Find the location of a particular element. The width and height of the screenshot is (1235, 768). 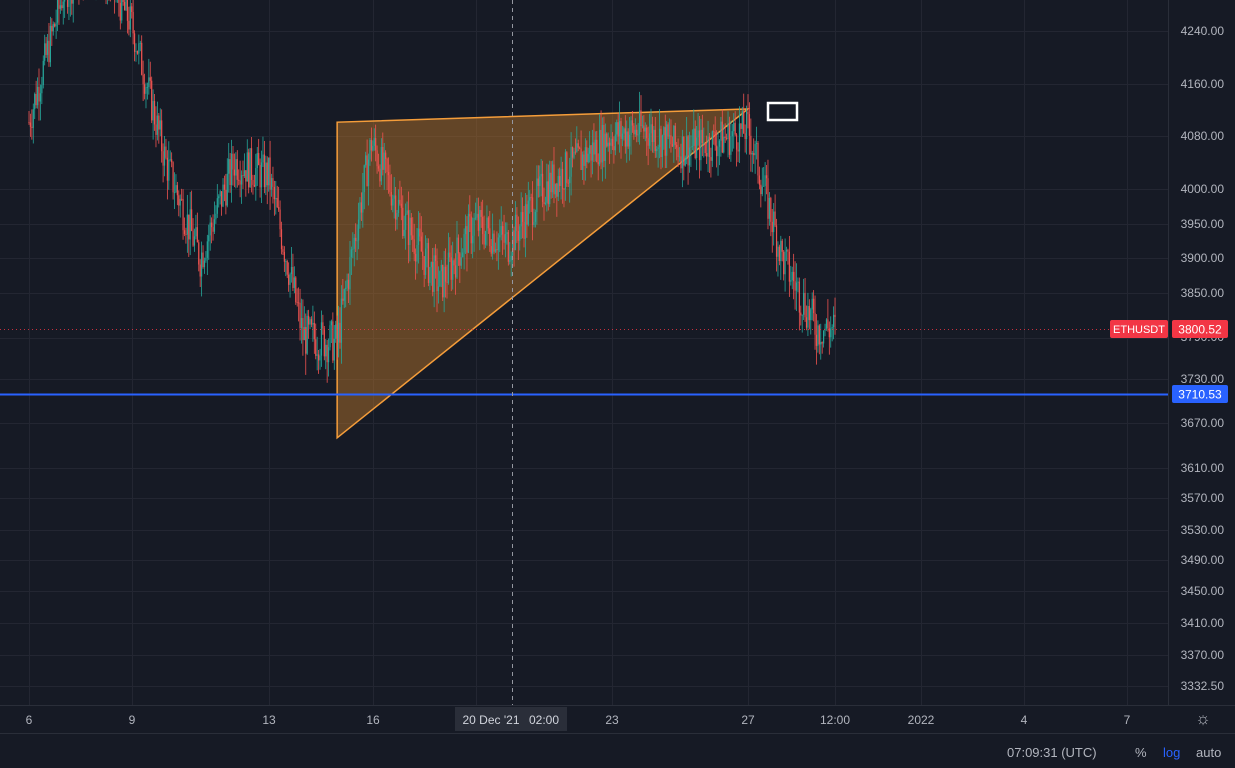

breakout-marker is located at coordinates (782, 111).